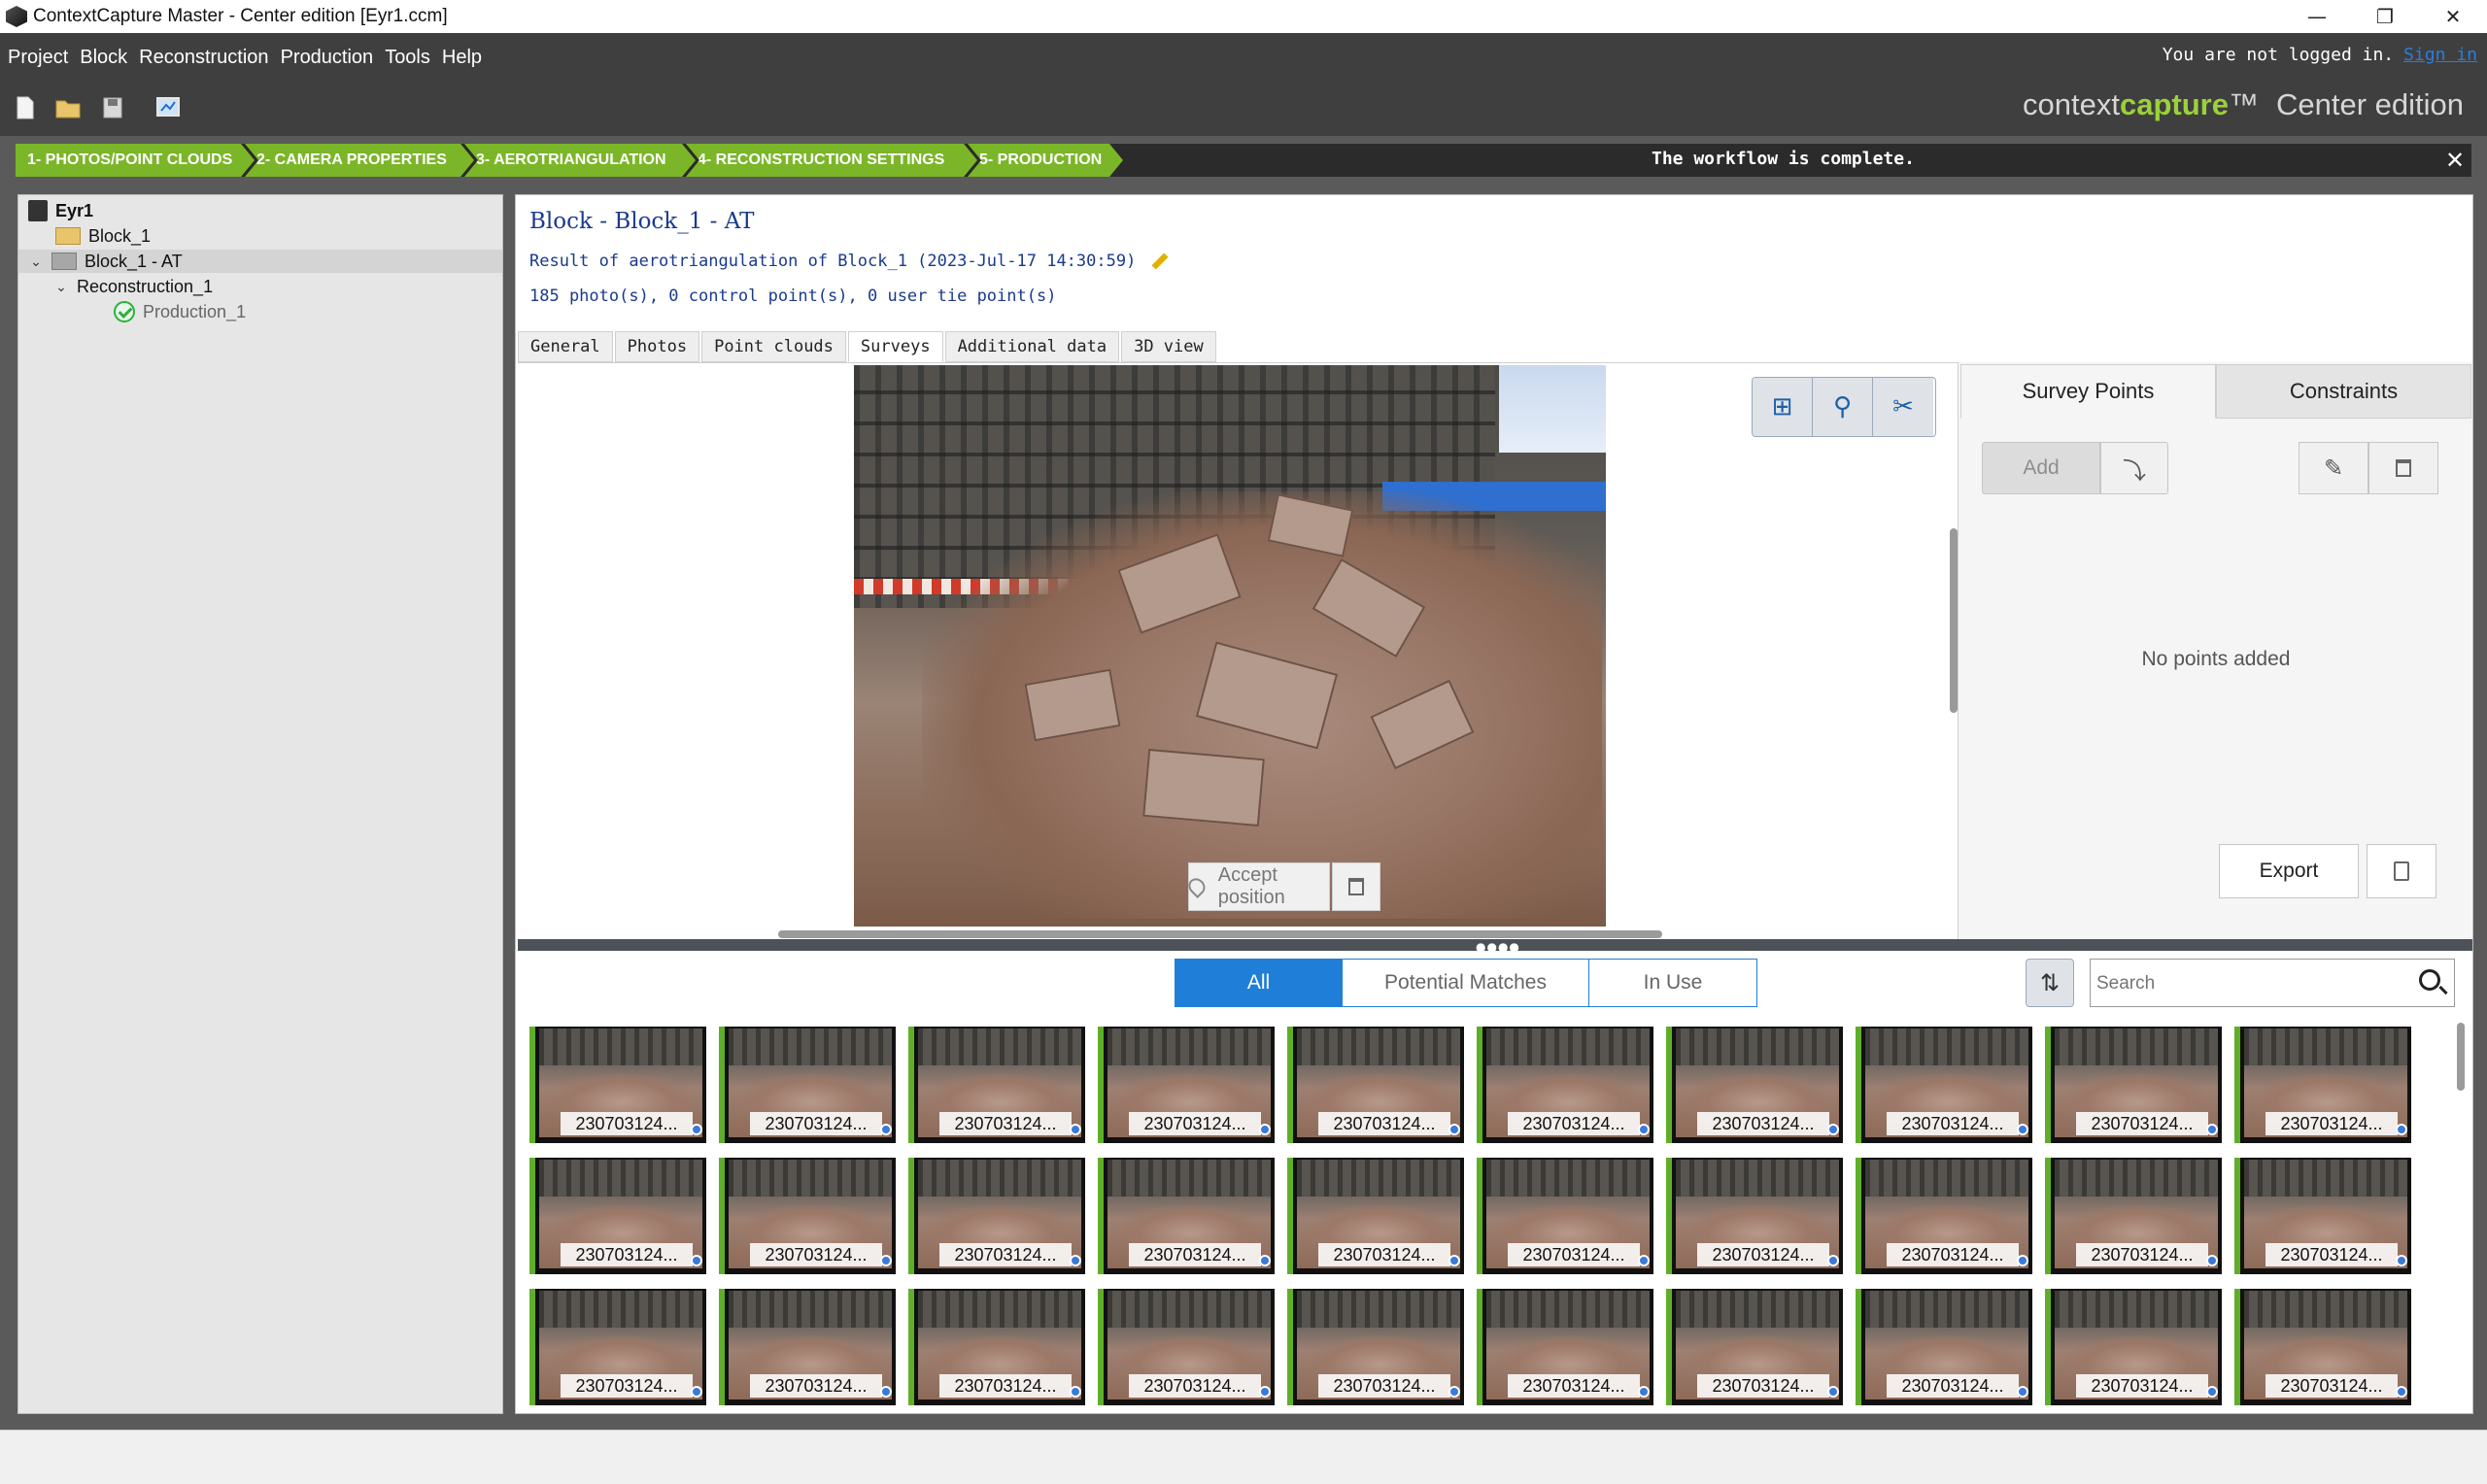 Image resolution: width=2487 pixels, height=1484 pixels. What do you see at coordinates (773, 346) in the screenshot?
I see `tab-point-clouds: Point clouds` at bounding box center [773, 346].